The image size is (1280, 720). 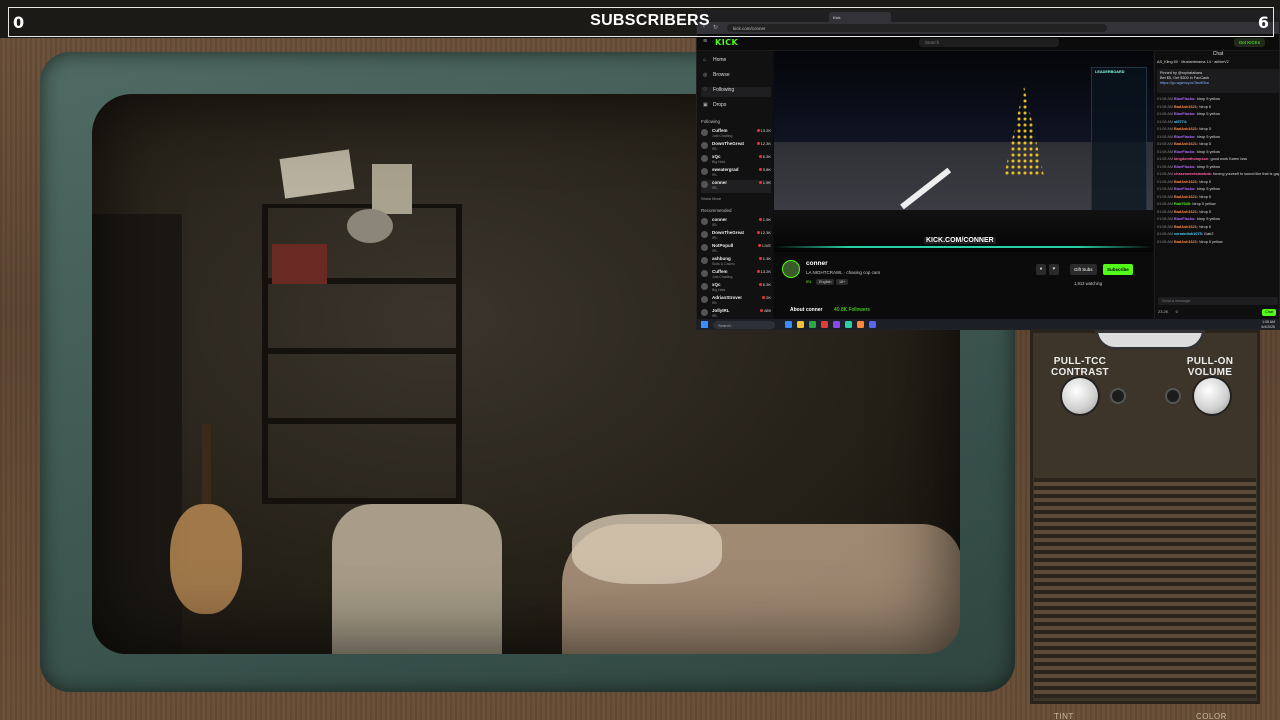 I want to click on message-user: kingdomthompson:, so click(x=1192, y=159).